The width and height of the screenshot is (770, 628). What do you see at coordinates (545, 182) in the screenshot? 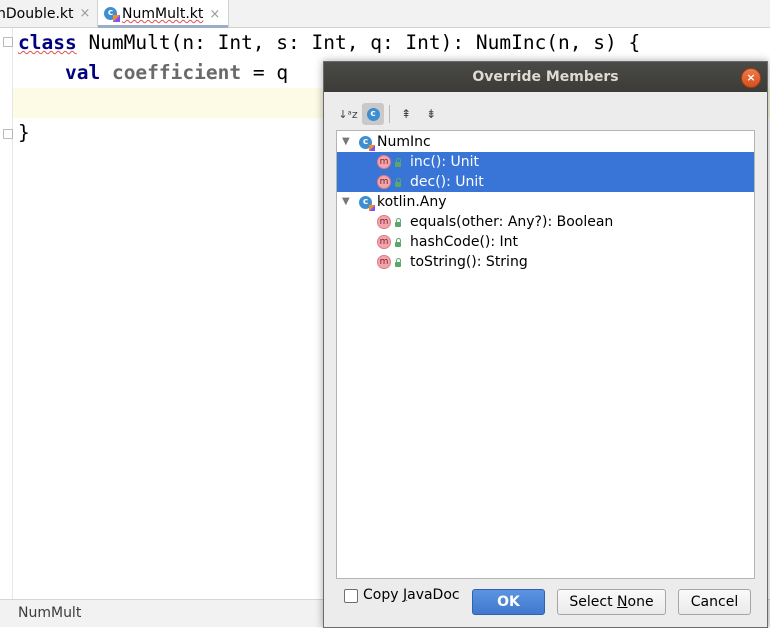
I see `tree-item-dec: m dec(): Unit` at bounding box center [545, 182].